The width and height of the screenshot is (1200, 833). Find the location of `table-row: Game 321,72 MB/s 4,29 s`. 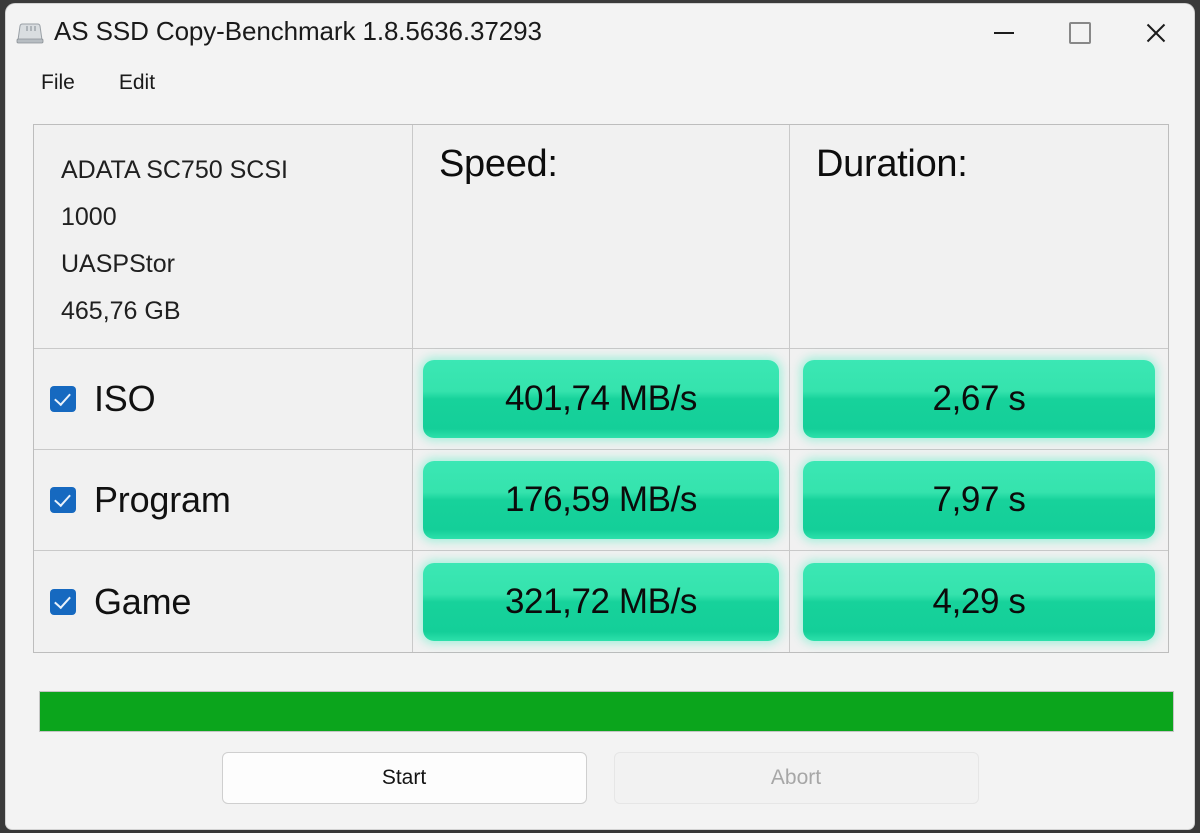

table-row: Game 321,72 MB/s 4,29 s is located at coordinates (601, 601).